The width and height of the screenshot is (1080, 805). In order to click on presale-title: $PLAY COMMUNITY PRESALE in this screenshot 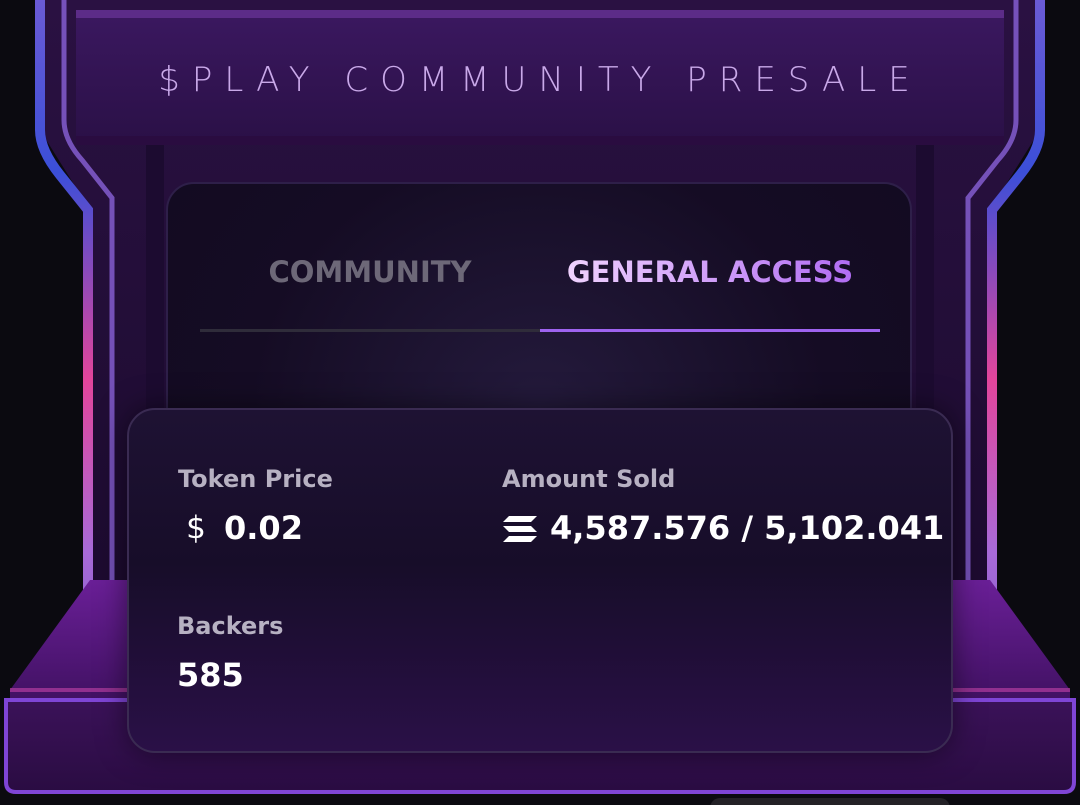, I will do `click(540, 80)`.